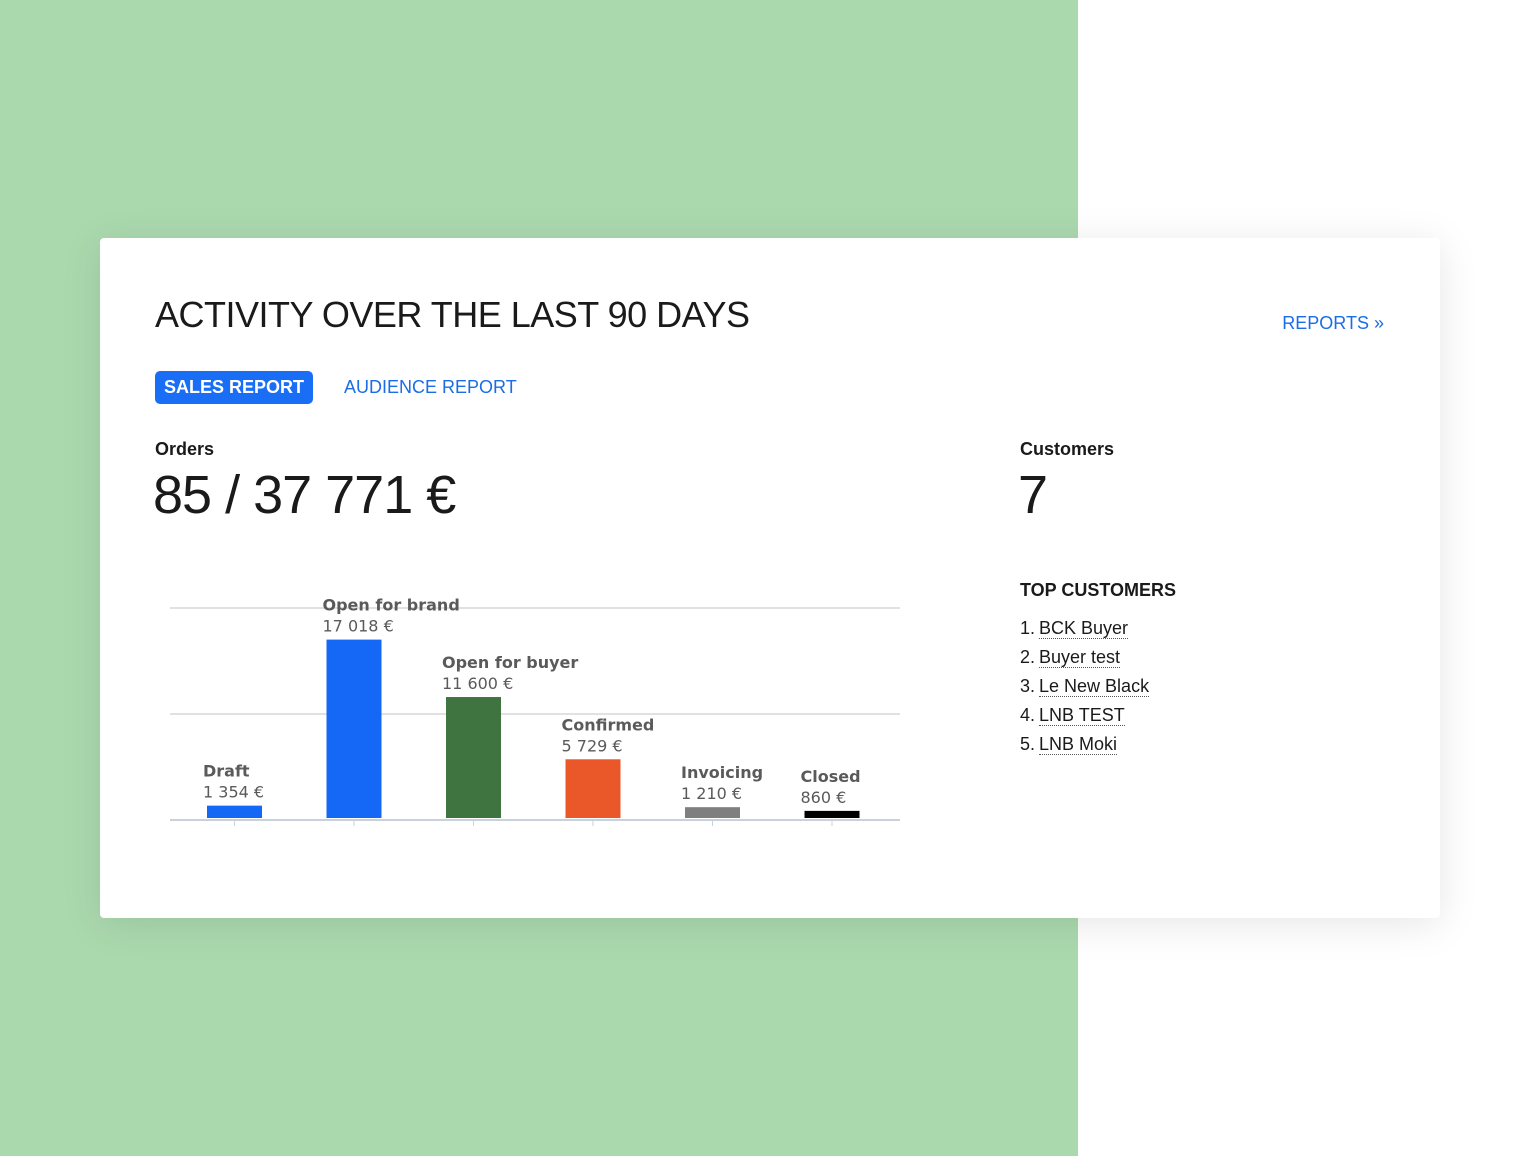  I want to click on reports-link: REPORTS », so click(1333, 323).